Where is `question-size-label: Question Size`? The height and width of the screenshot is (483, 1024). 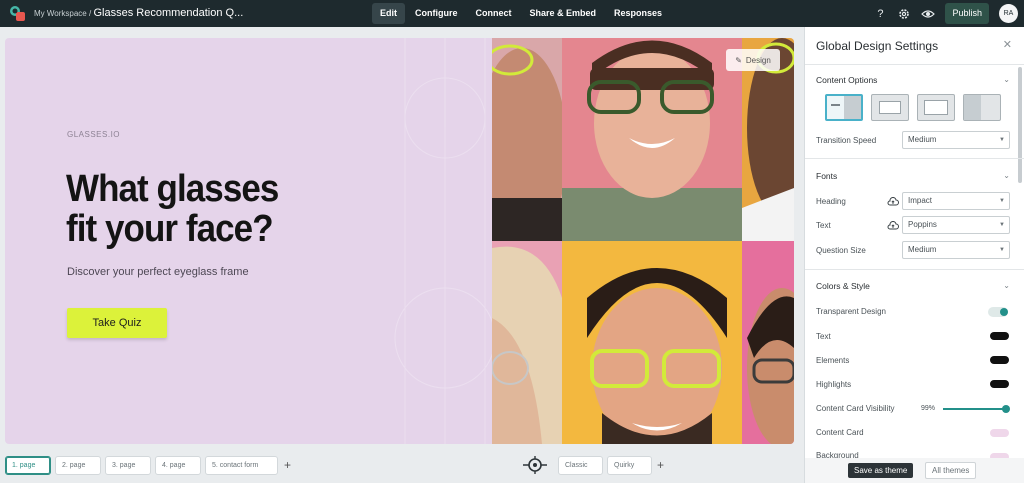
question-size-label: Question Size is located at coordinates (841, 250).